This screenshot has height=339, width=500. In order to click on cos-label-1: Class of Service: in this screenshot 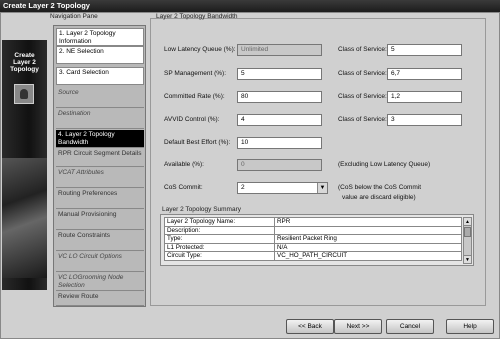, I will do `click(362, 49)`.